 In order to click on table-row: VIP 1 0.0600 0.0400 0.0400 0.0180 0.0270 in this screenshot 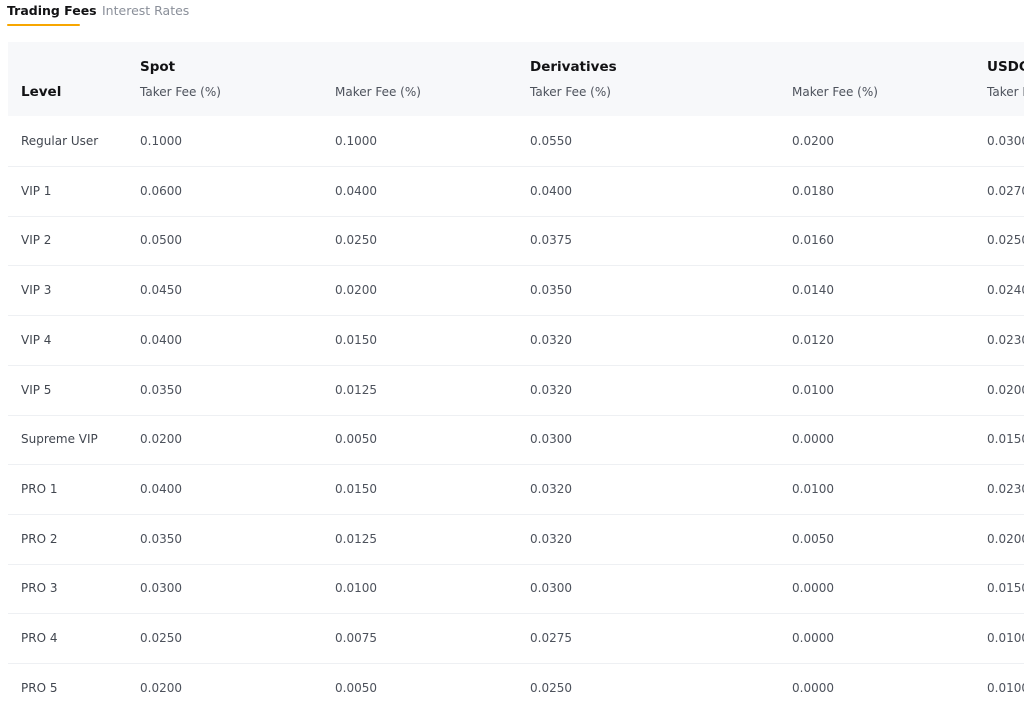, I will do `click(516, 192)`.